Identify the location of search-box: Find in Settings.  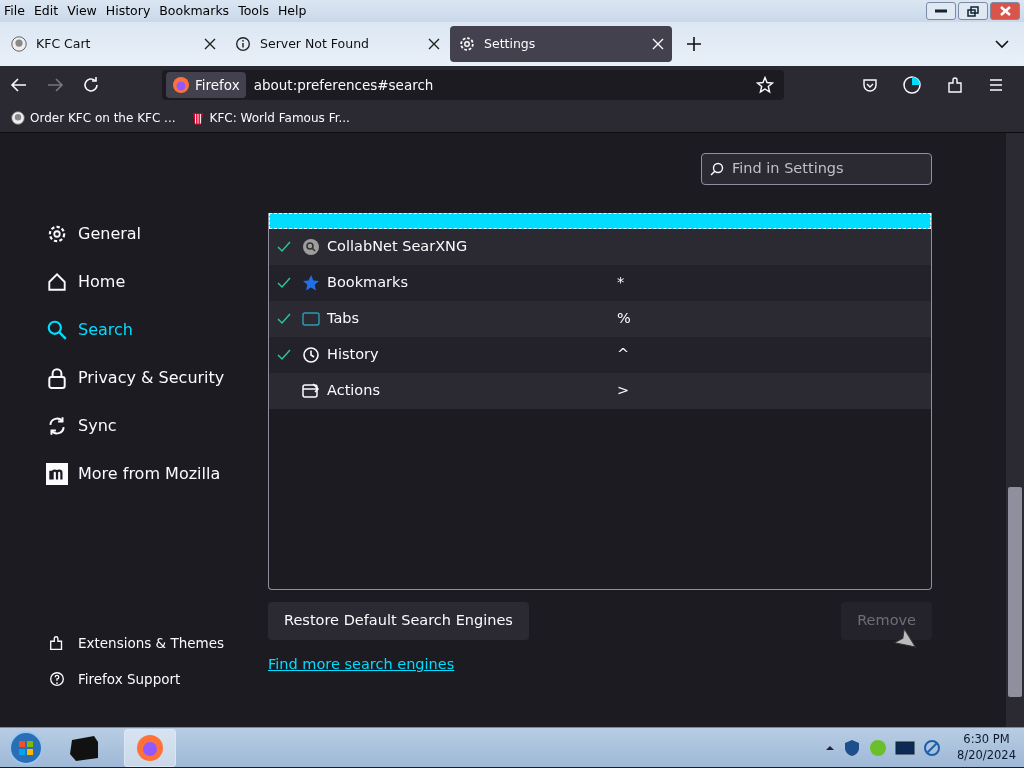
(816, 169).